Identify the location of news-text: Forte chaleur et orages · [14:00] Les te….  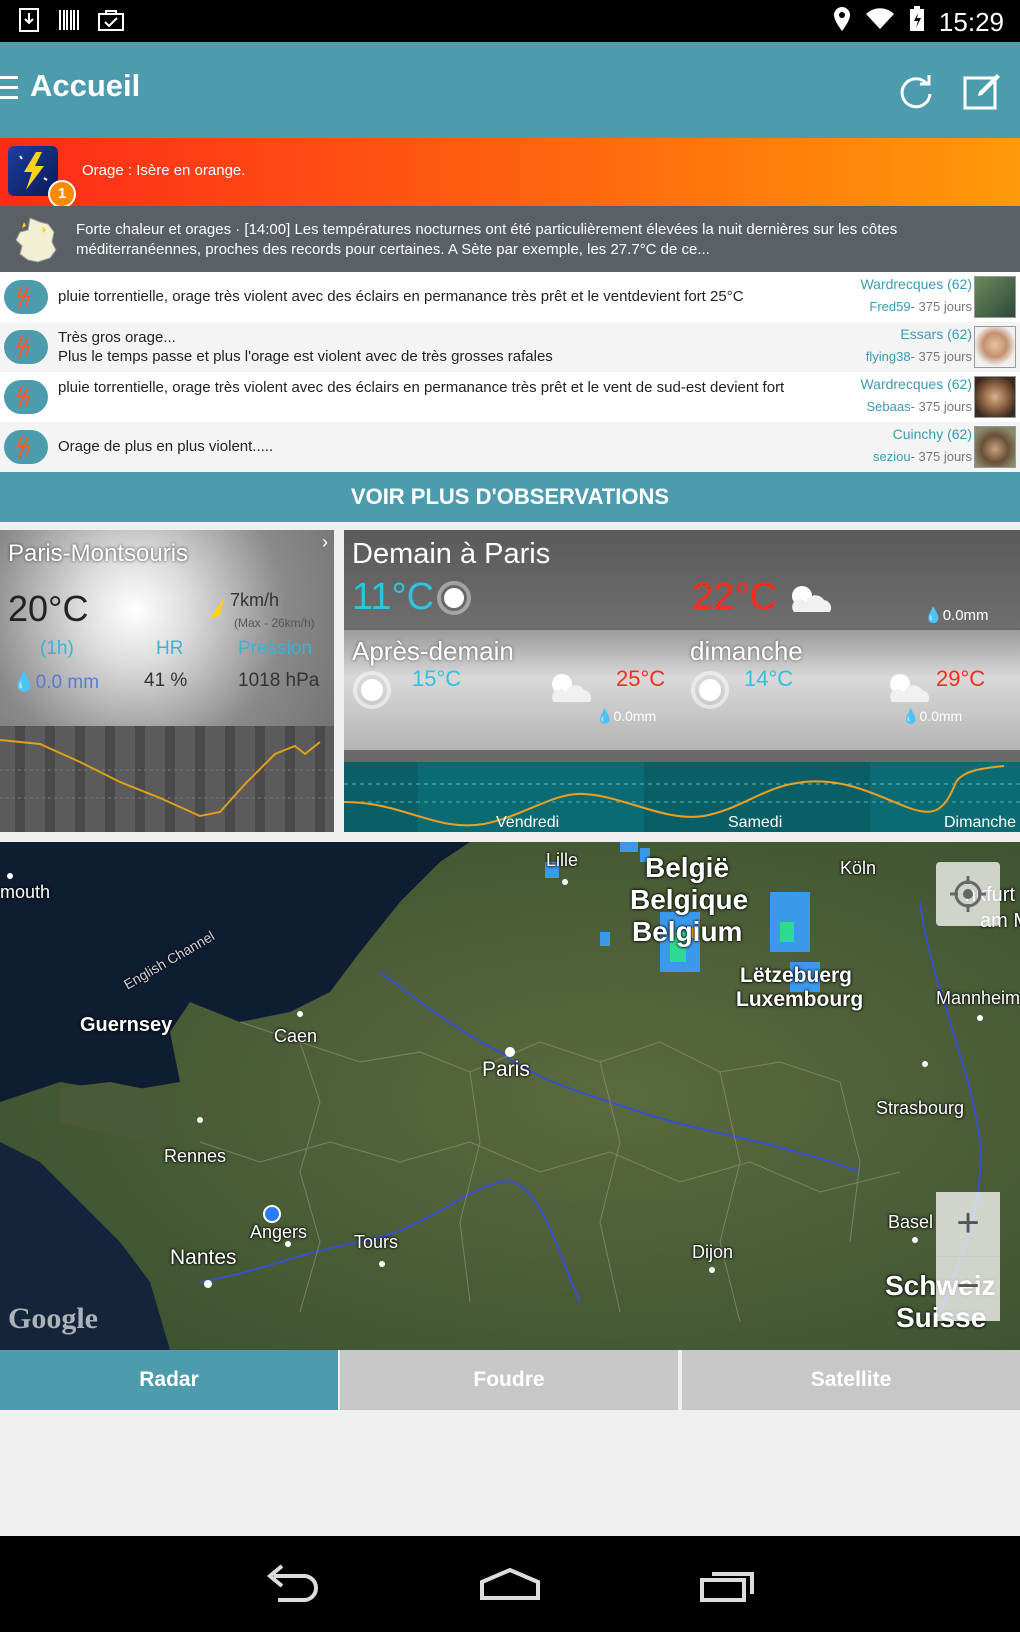
(487, 239).